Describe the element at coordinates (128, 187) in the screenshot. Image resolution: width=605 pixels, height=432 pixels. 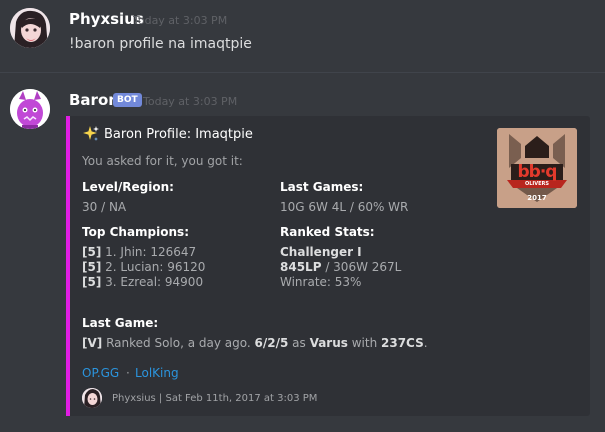
I see `field-level-region-name: Level/Region:` at that location.